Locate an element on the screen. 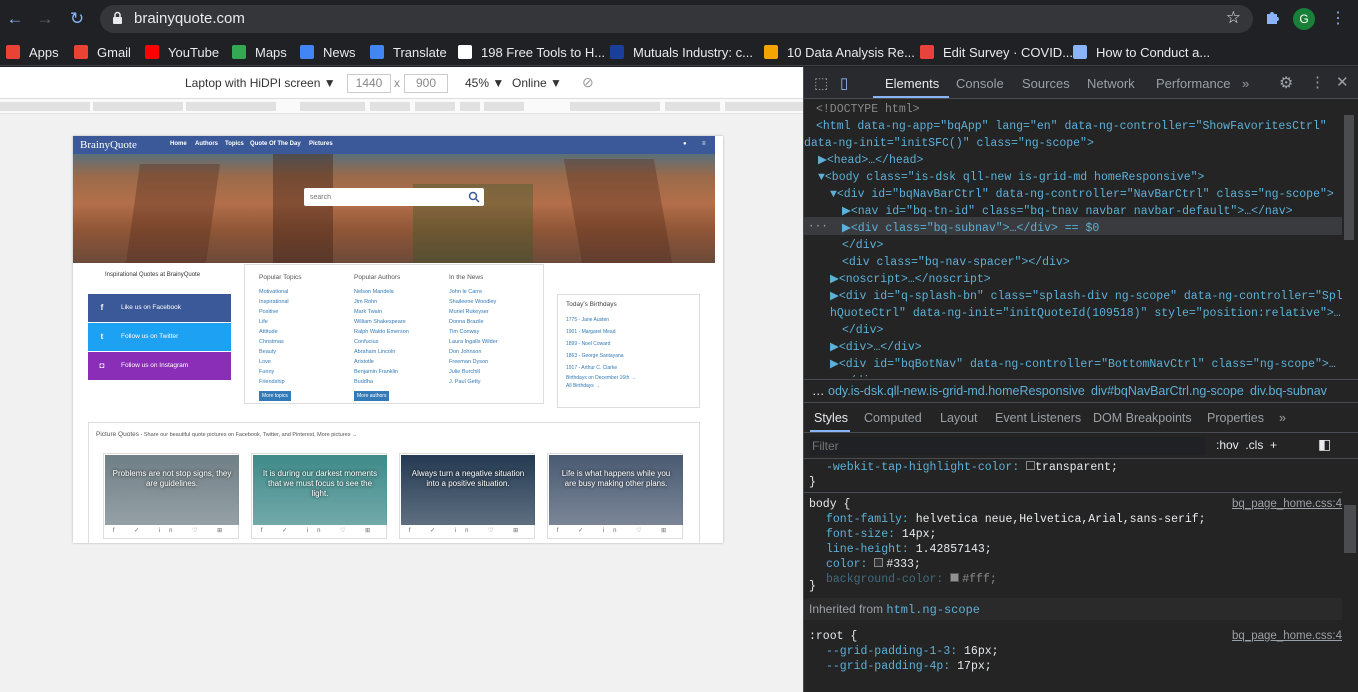 Image resolution: width=1358 pixels, height=692 pixels. popular-authors-link: Ralph Waldo Emerson is located at coordinates (381, 332).